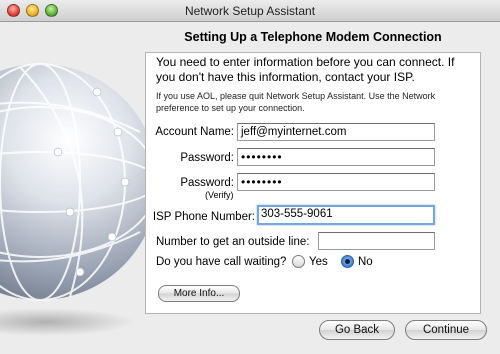 The width and height of the screenshot is (500, 354). Describe the element at coordinates (336, 157) in the screenshot. I see `password-field: ••••••••` at that location.